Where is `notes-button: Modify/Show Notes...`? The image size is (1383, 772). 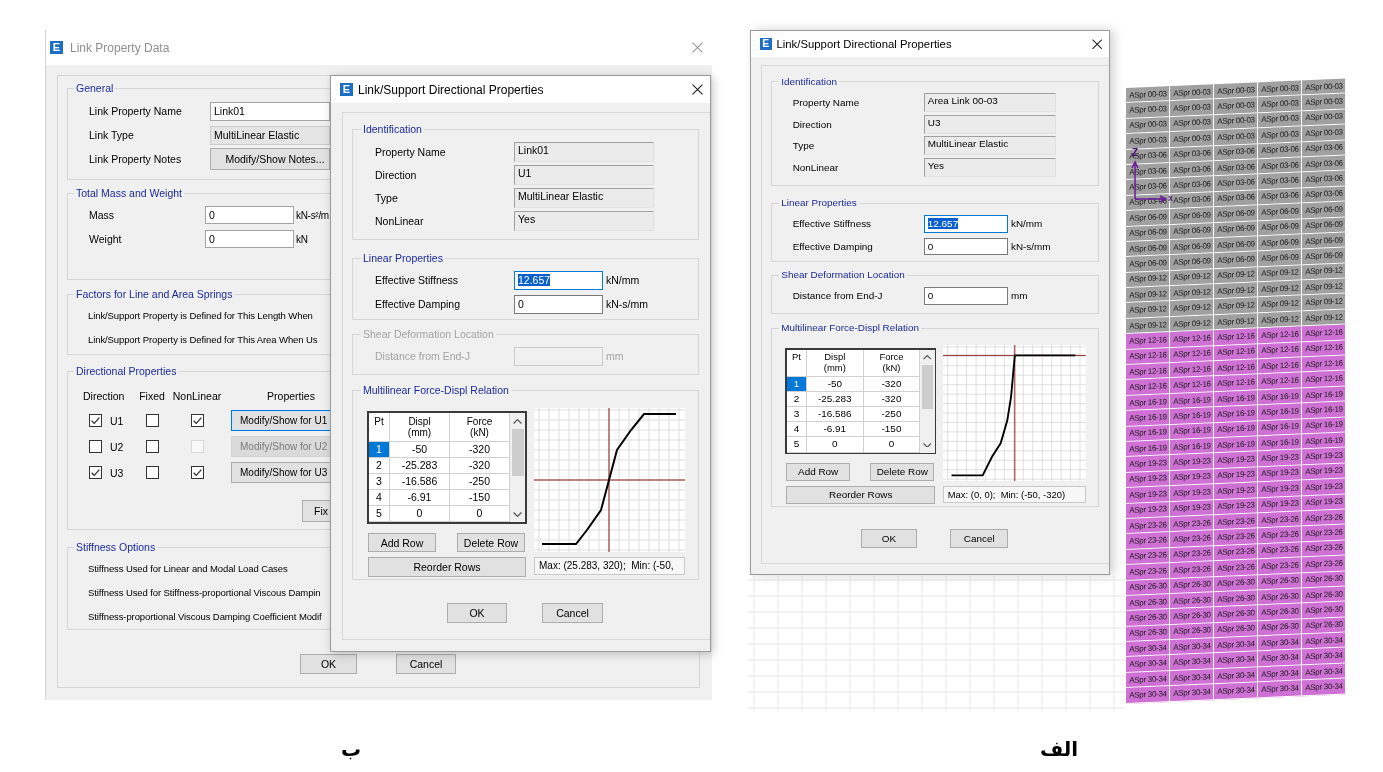
notes-button: Modify/Show Notes... is located at coordinates (270, 159).